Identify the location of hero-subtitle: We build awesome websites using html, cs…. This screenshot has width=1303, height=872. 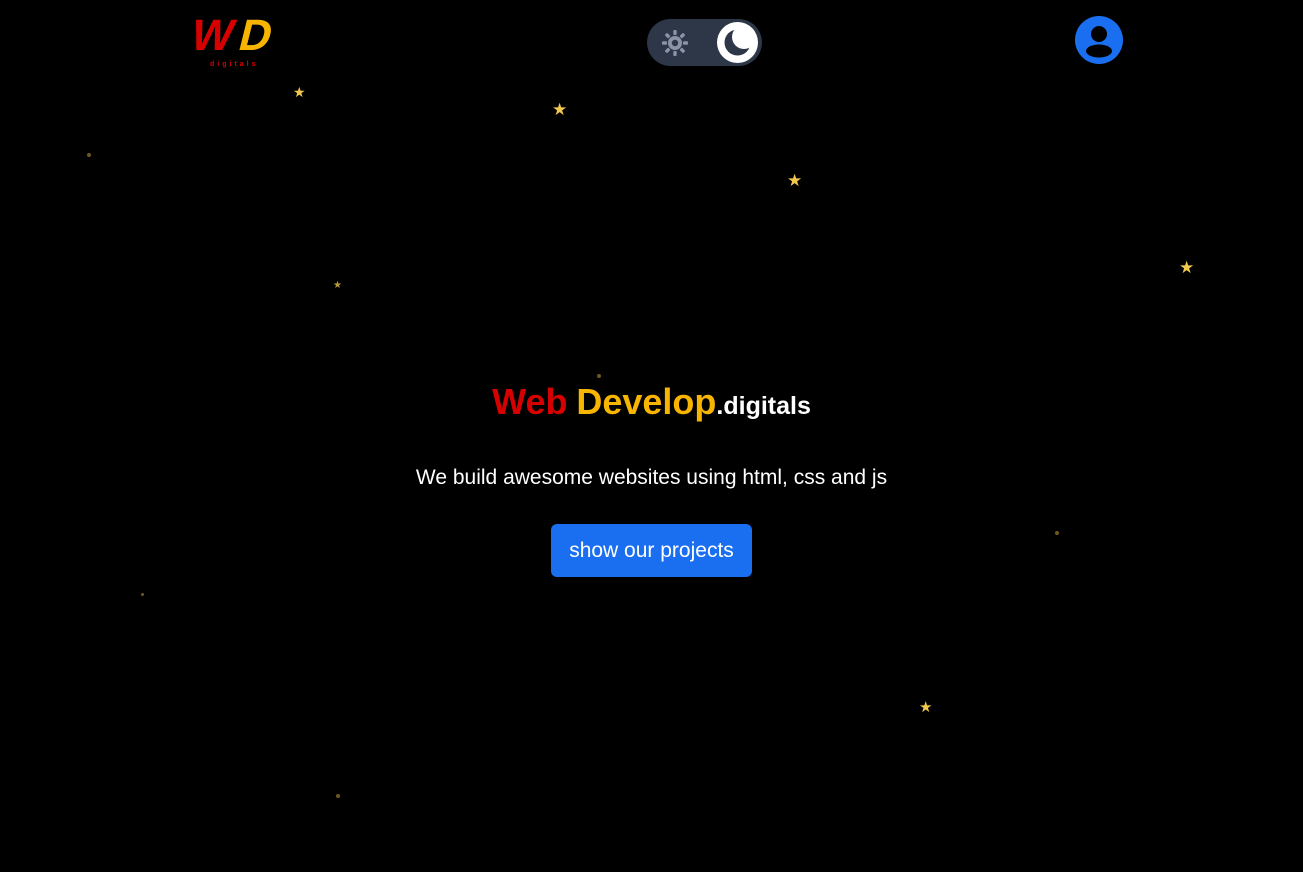
(651, 477).